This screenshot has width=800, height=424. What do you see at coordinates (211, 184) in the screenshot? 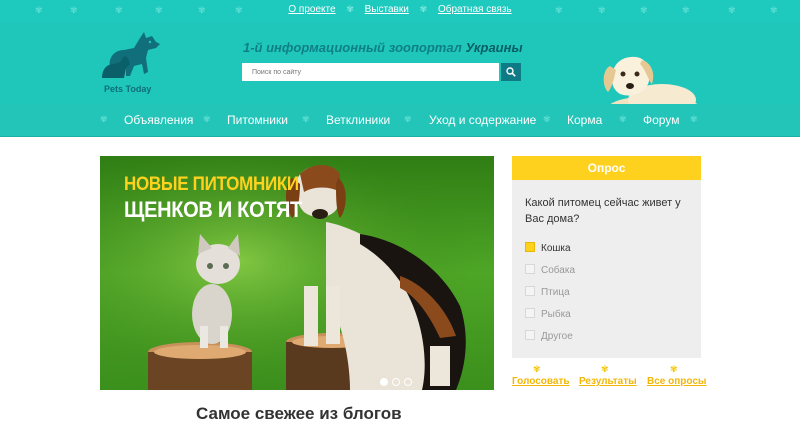
I see `slide-title-line1: НОВЫЕ ПИТОМНИКИ` at bounding box center [211, 184].